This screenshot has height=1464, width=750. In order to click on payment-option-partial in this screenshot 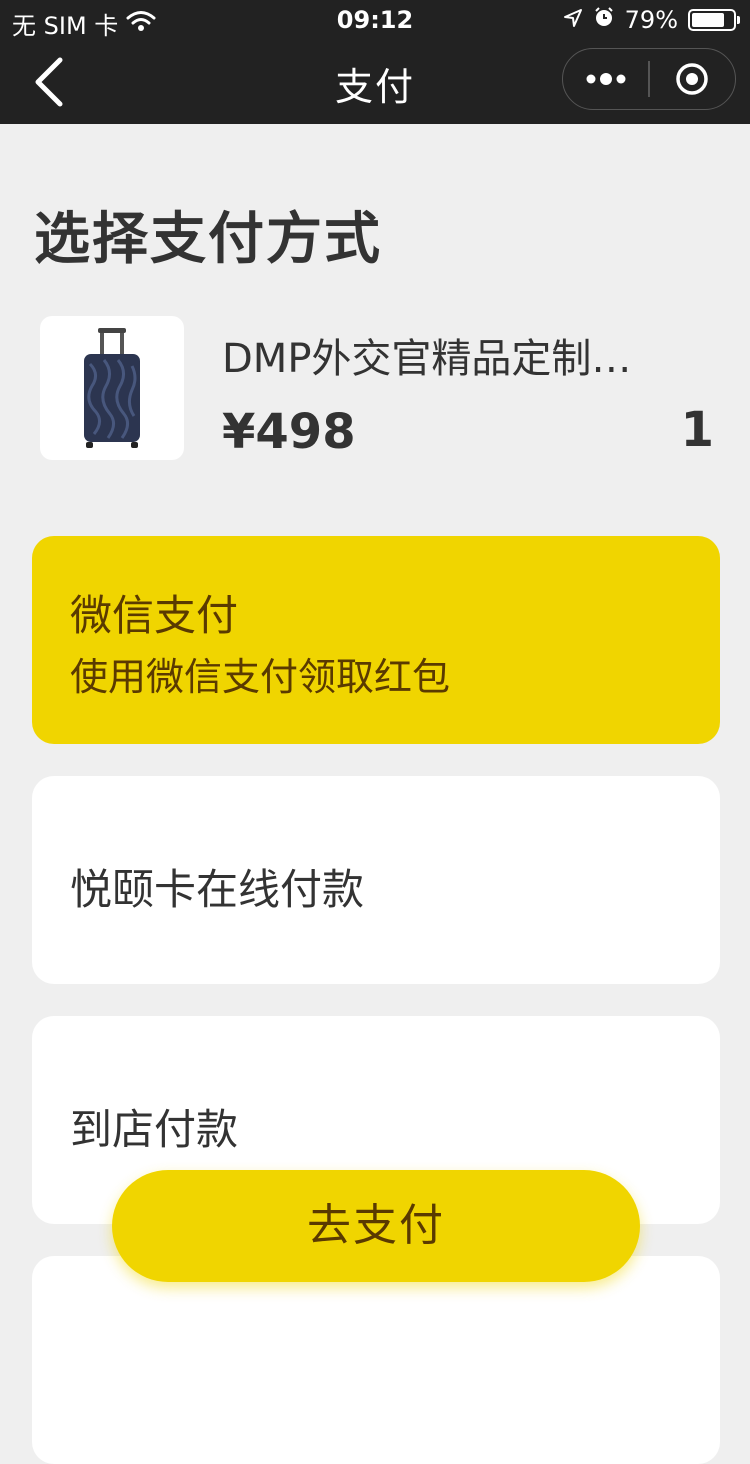, I will do `click(376, 1360)`.